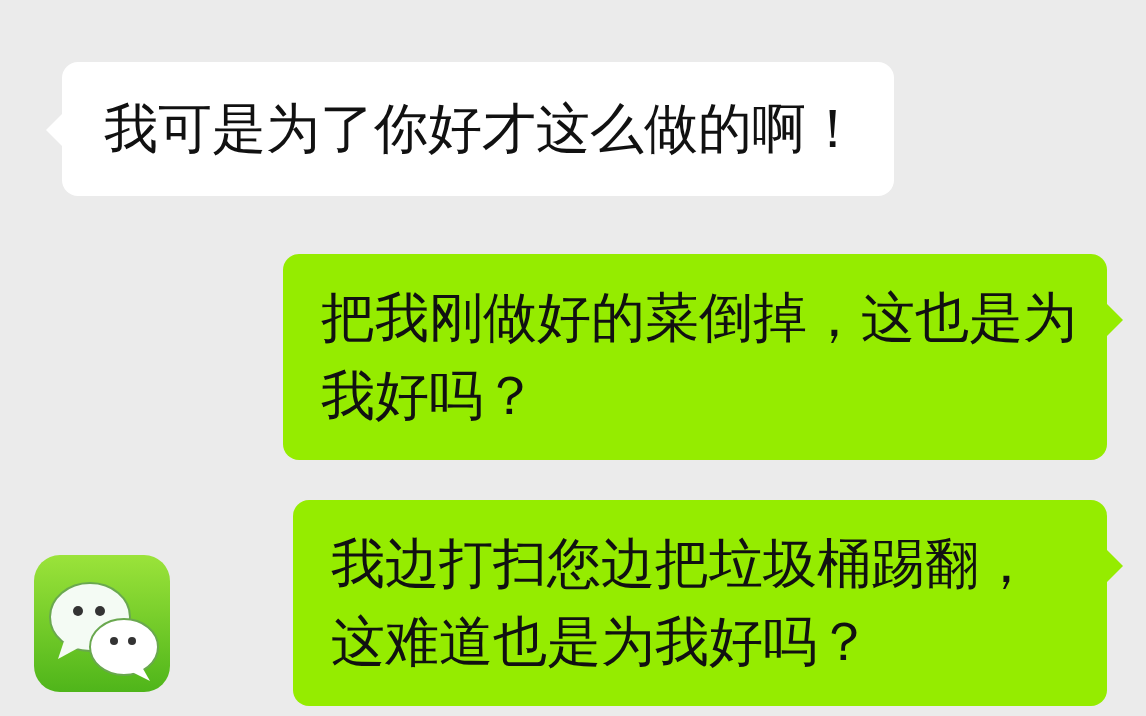 Image resolution: width=1146 pixels, height=716 pixels. What do you see at coordinates (699, 357) in the screenshot?
I see `message-text: 把我刚做好的菜倒掉，这也是为我好吗？` at bounding box center [699, 357].